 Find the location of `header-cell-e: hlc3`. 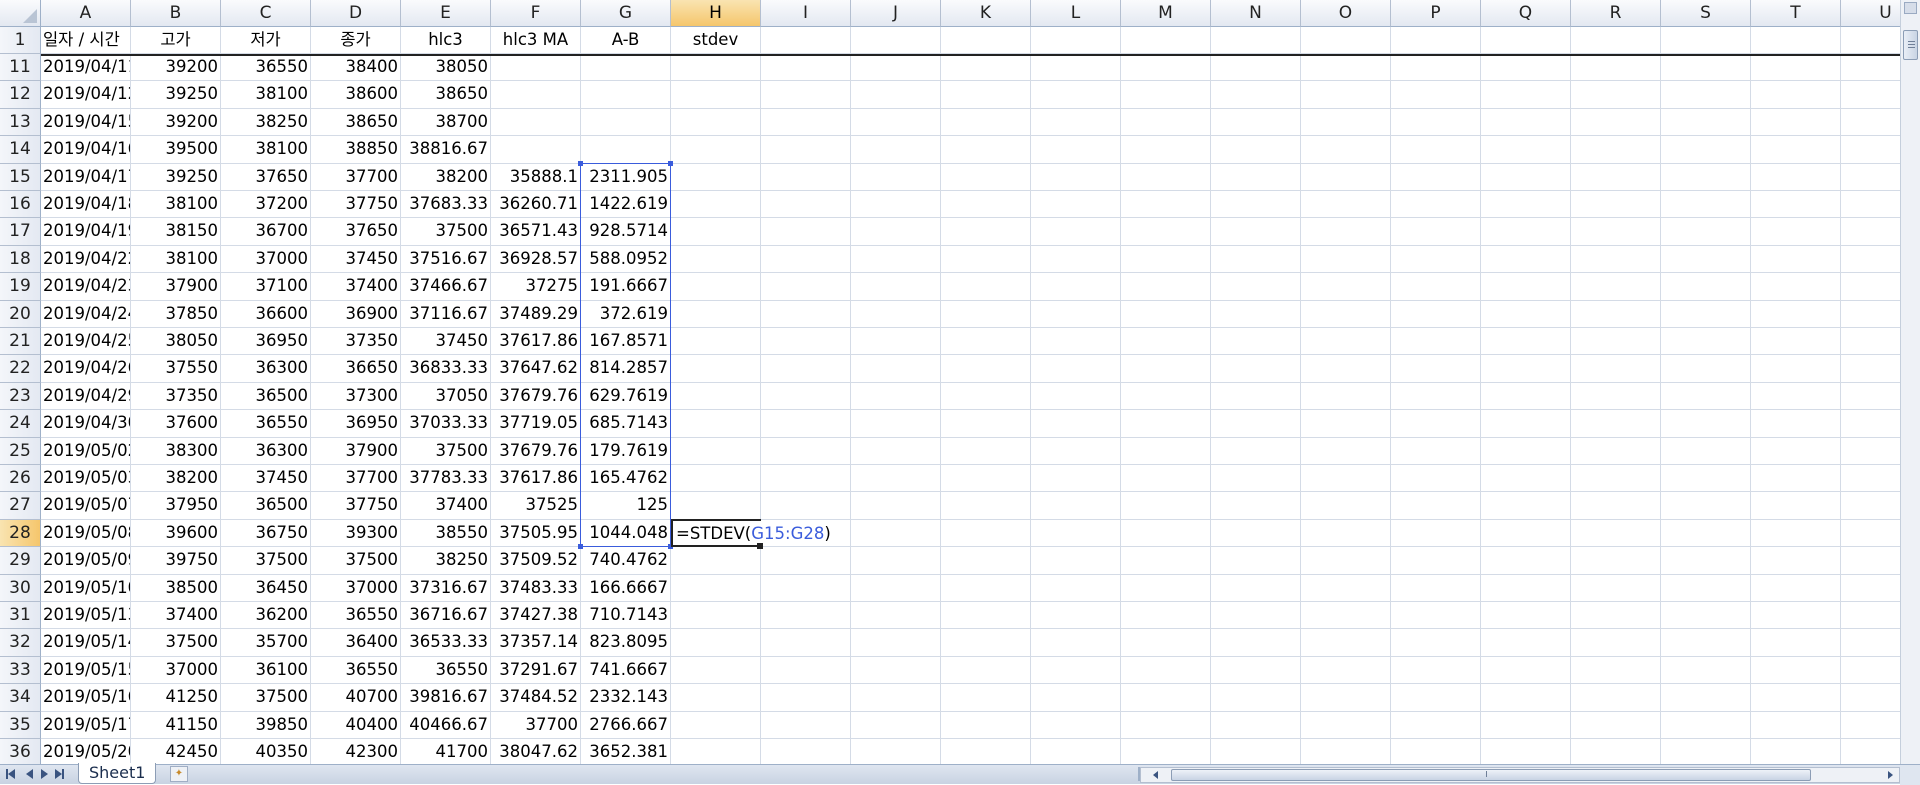

header-cell-e: hlc3 is located at coordinates (445, 40).